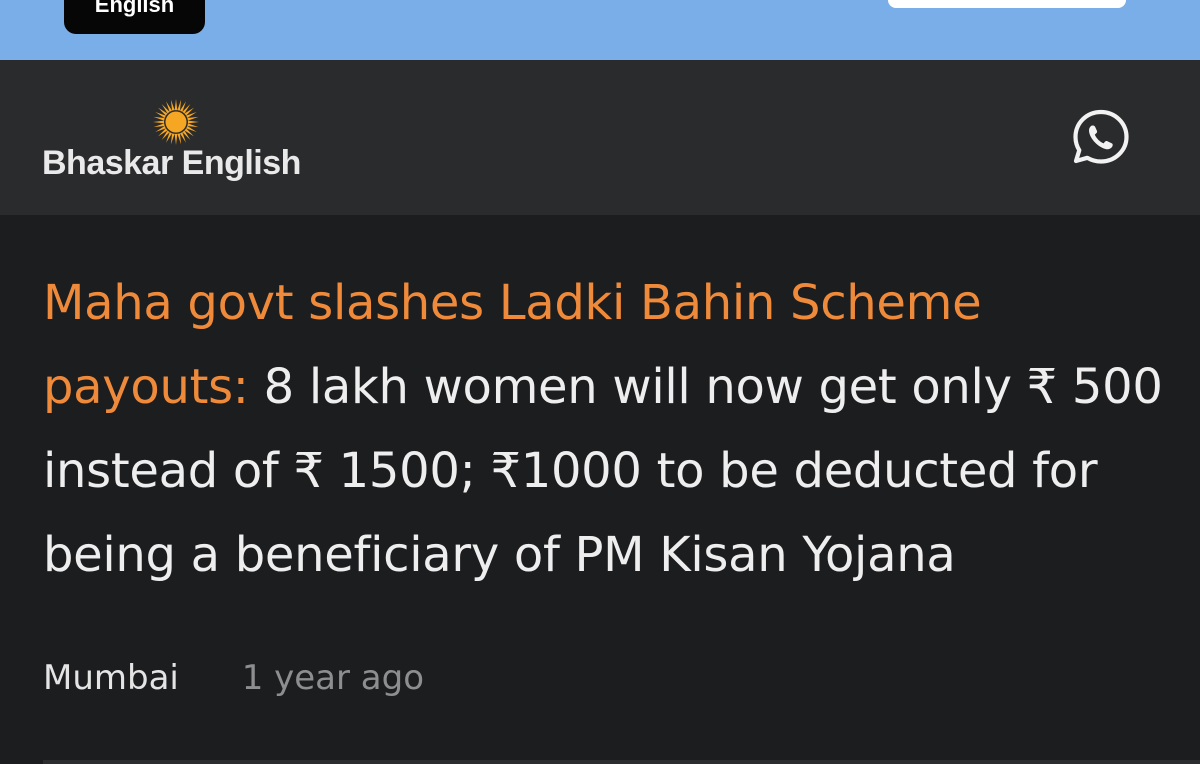  I want to click on sun-logo-icon, so click(176, 122).